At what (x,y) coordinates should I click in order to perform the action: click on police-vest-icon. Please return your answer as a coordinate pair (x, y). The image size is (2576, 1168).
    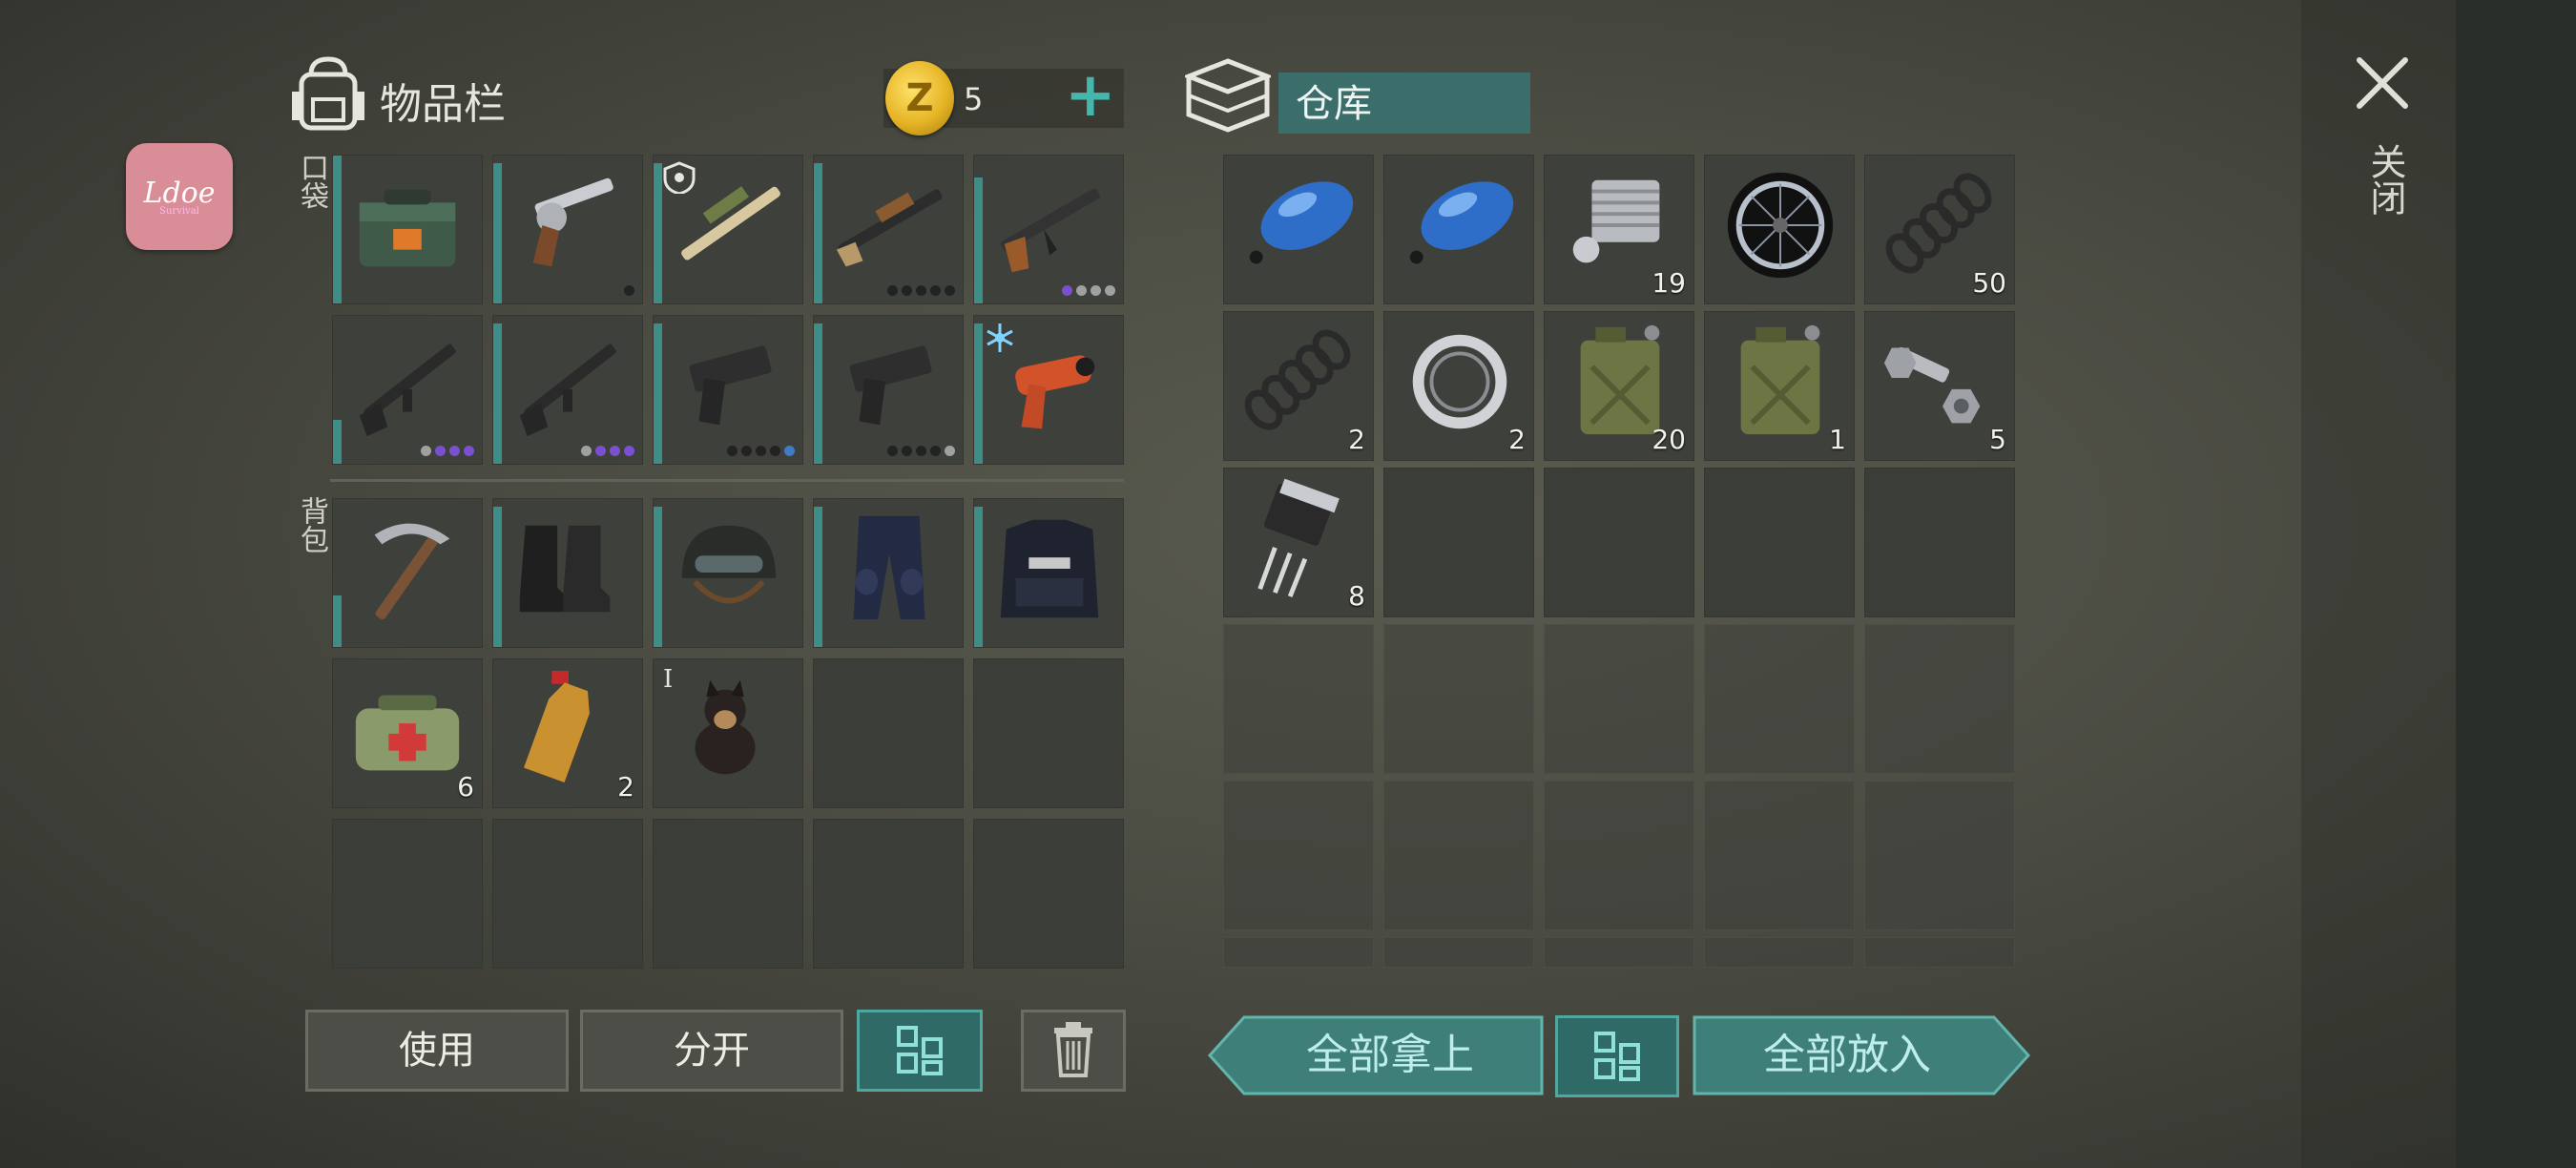
    Looking at the image, I should click on (1049, 568).